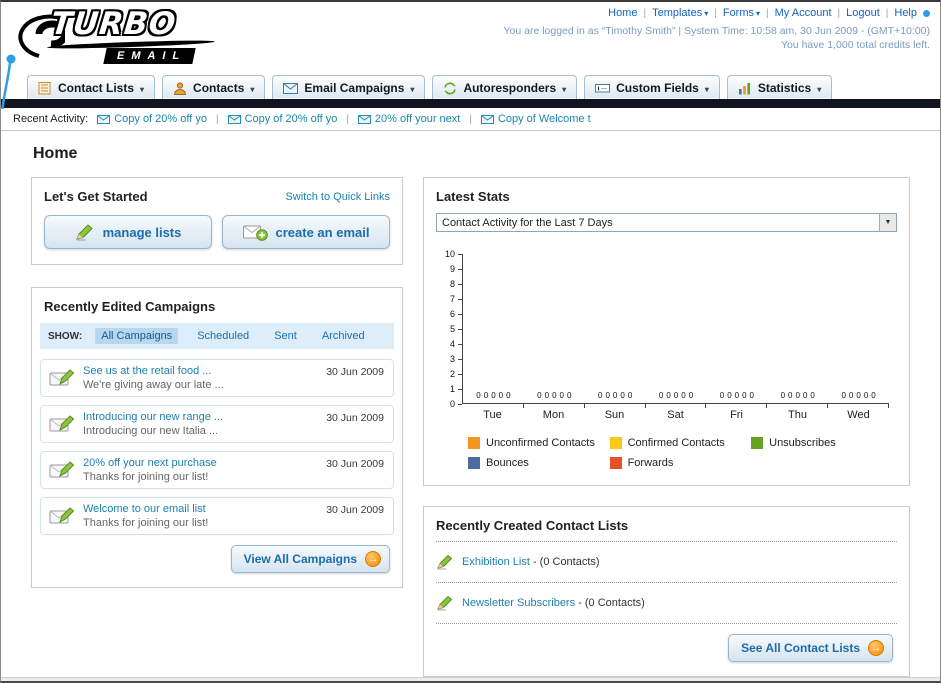 The image size is (941, 683). What do you see at coordinates (291, 119) in the screenshot?
I see `recent-activity-item-label: Copy of 20% off yo` at bounding box center [291, 119].